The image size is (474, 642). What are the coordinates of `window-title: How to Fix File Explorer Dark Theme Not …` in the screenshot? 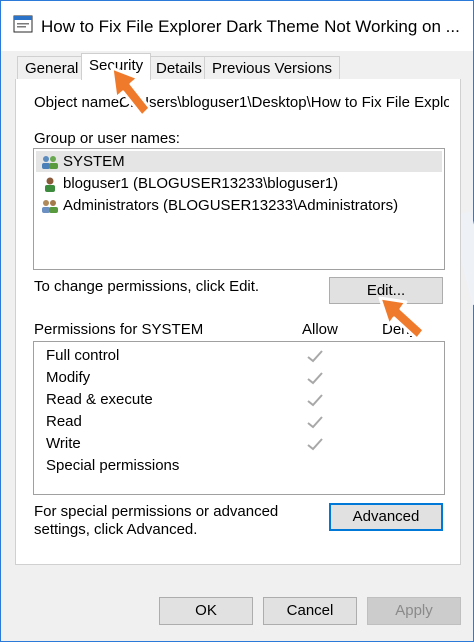 It's located at (250, 26).